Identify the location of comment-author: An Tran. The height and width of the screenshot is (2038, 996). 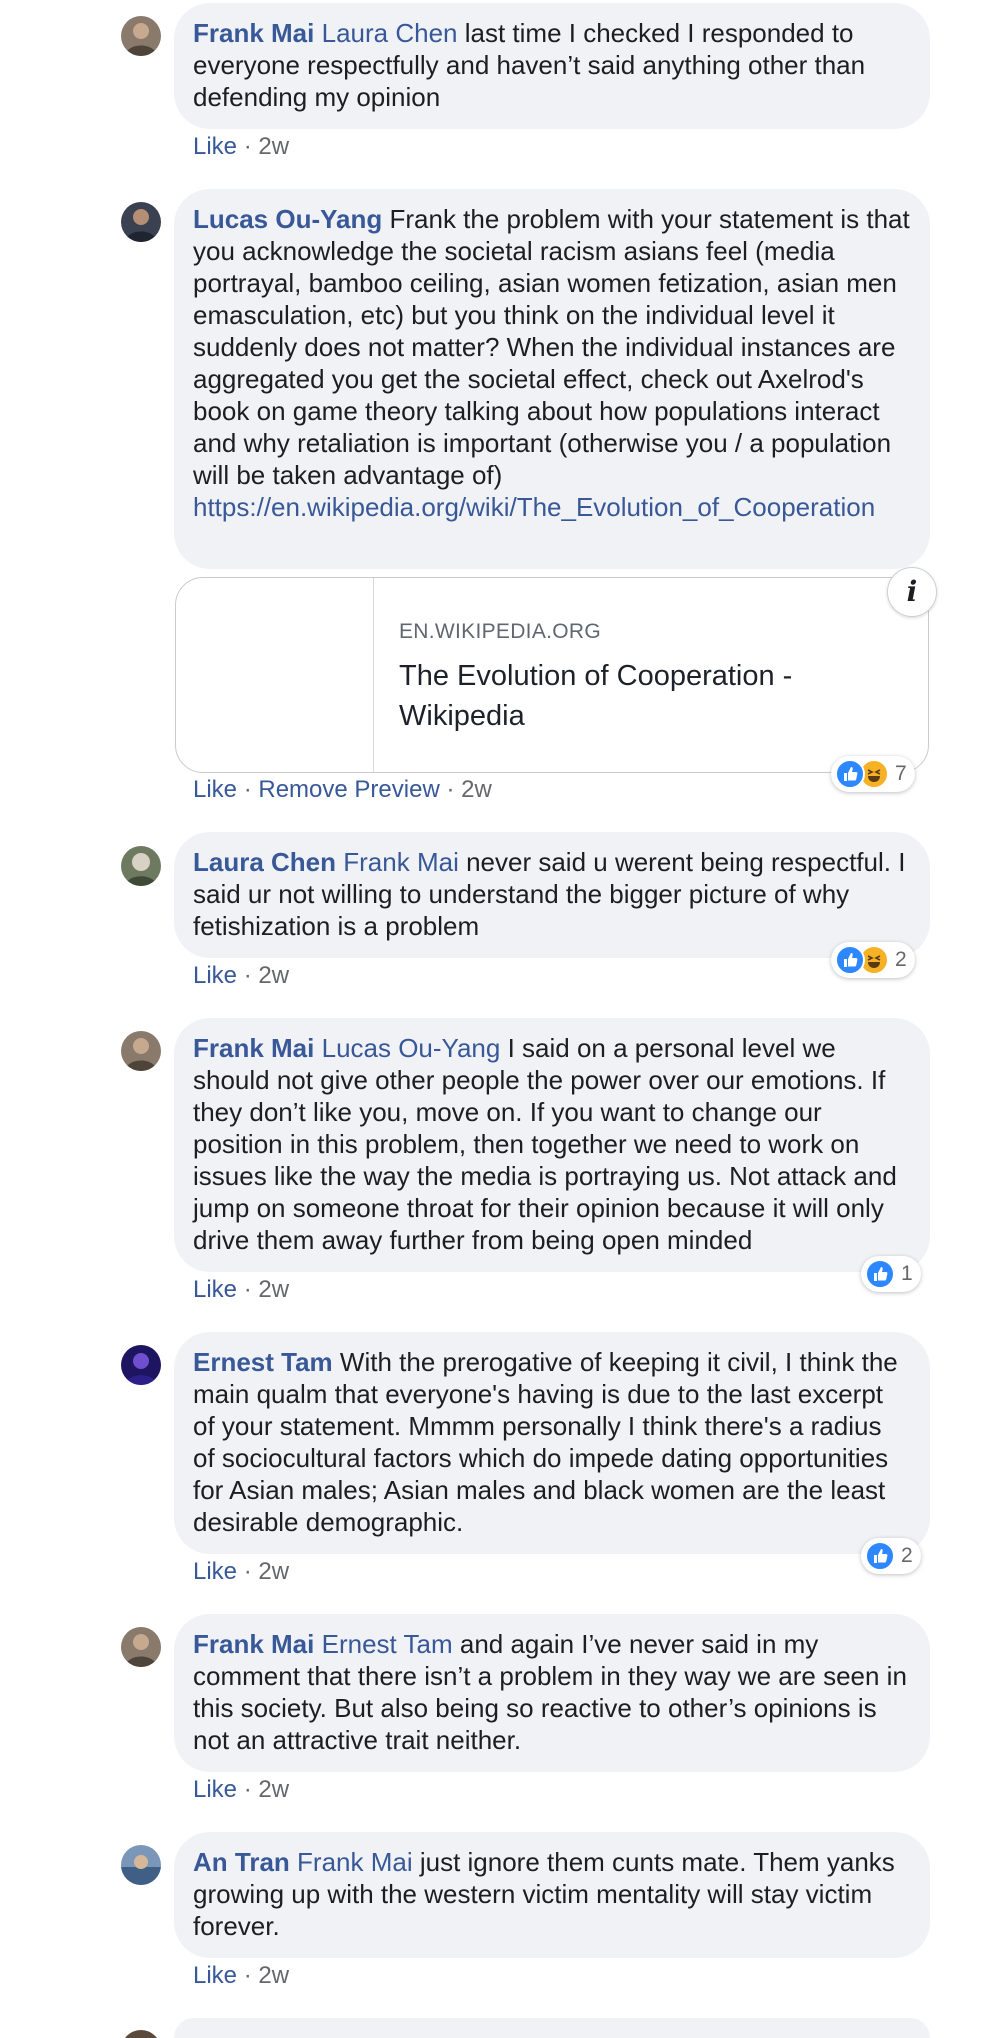
(241, 1862).